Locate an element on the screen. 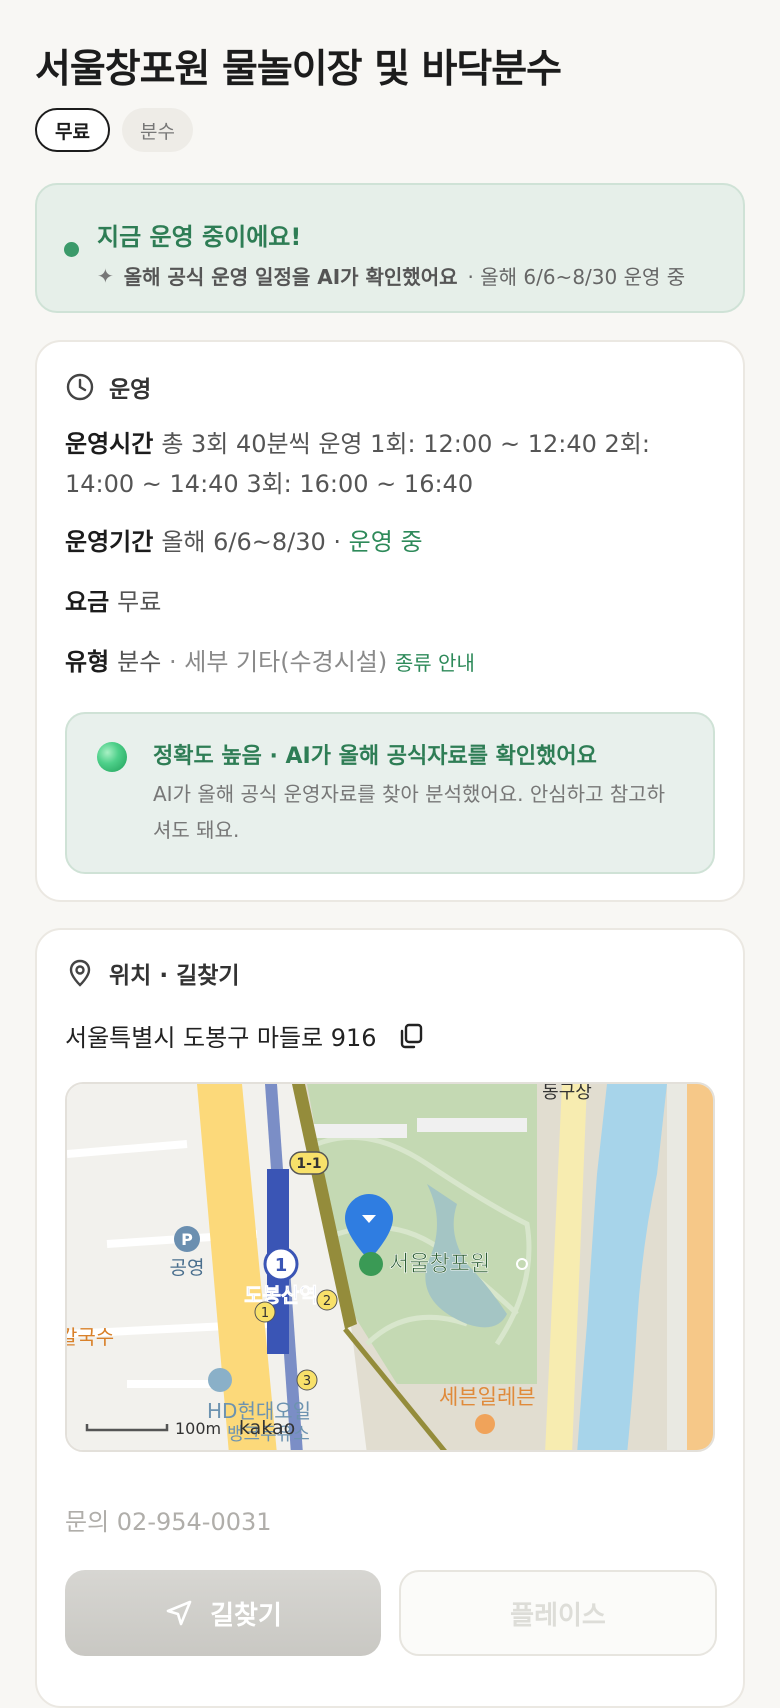 The width and height of the screenshot is (780, 1708). fee-row: 요금 무료 is located at coordinates (390, 602).